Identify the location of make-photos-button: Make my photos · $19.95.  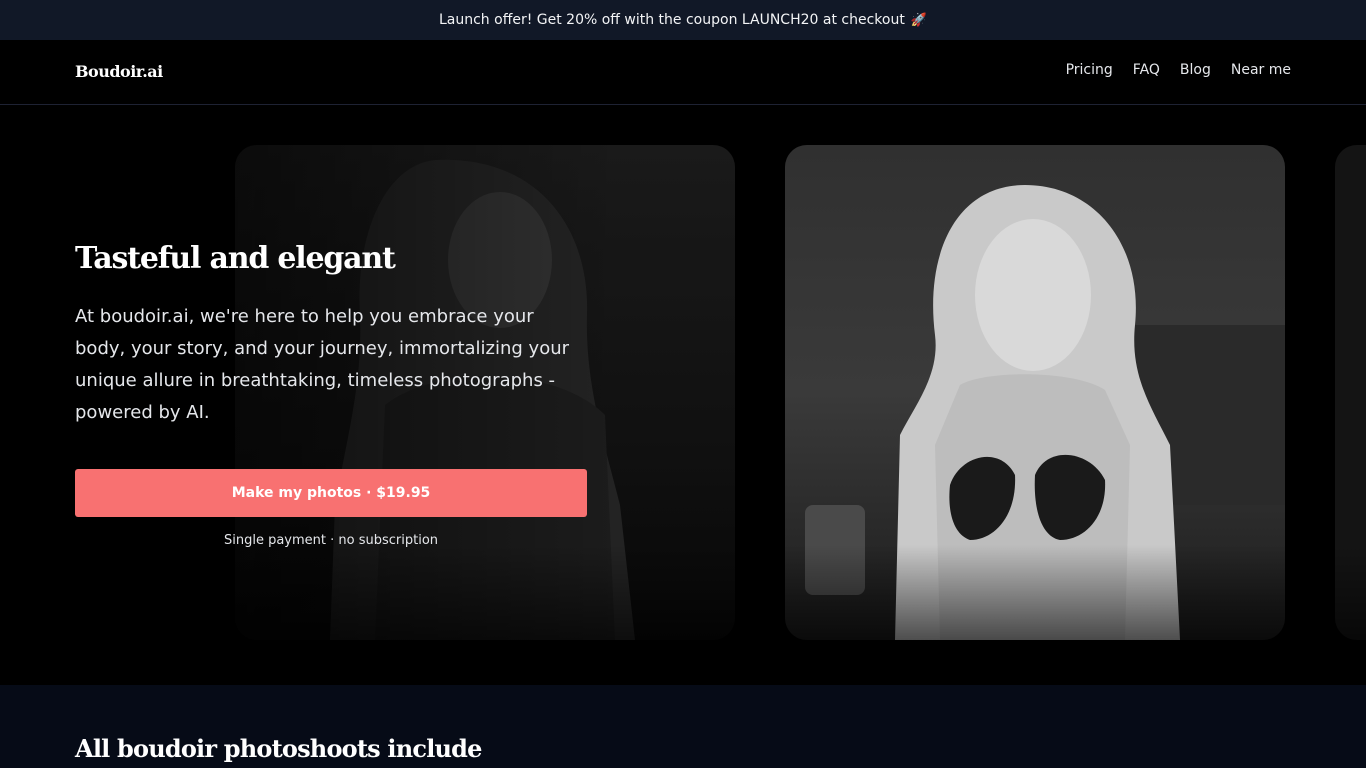
(331, 493).